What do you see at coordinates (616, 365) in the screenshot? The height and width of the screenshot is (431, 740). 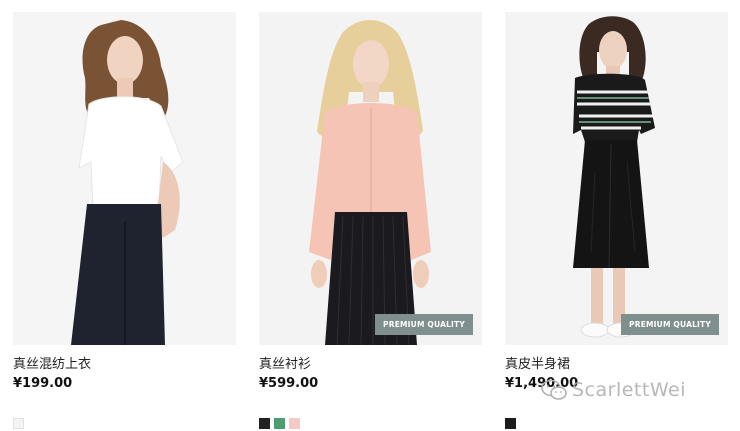 I see `product-name: 真皮半身裙` at bounding box center [616, 365].